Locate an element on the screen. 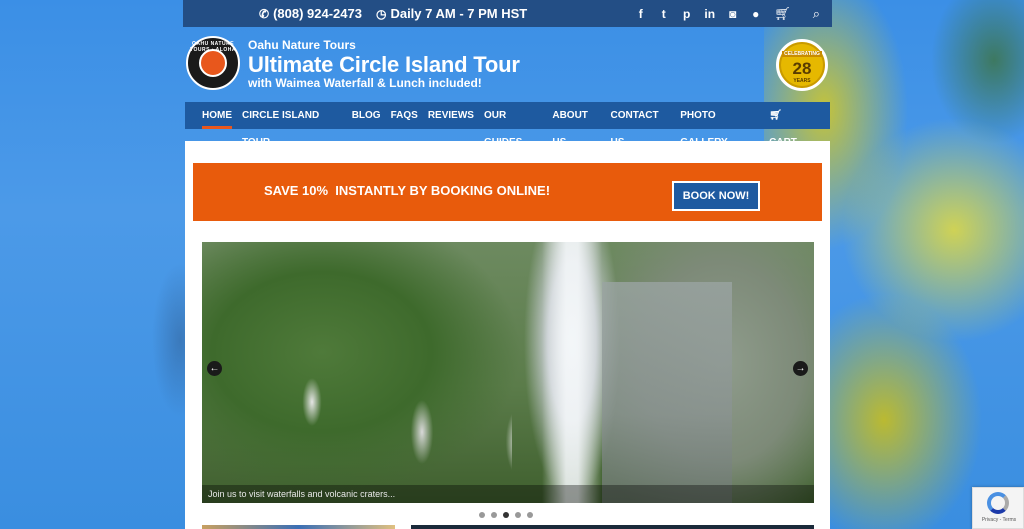 This screenshot has width=1024, height=529. video-thumbnail is located at coordinates (612, 527).